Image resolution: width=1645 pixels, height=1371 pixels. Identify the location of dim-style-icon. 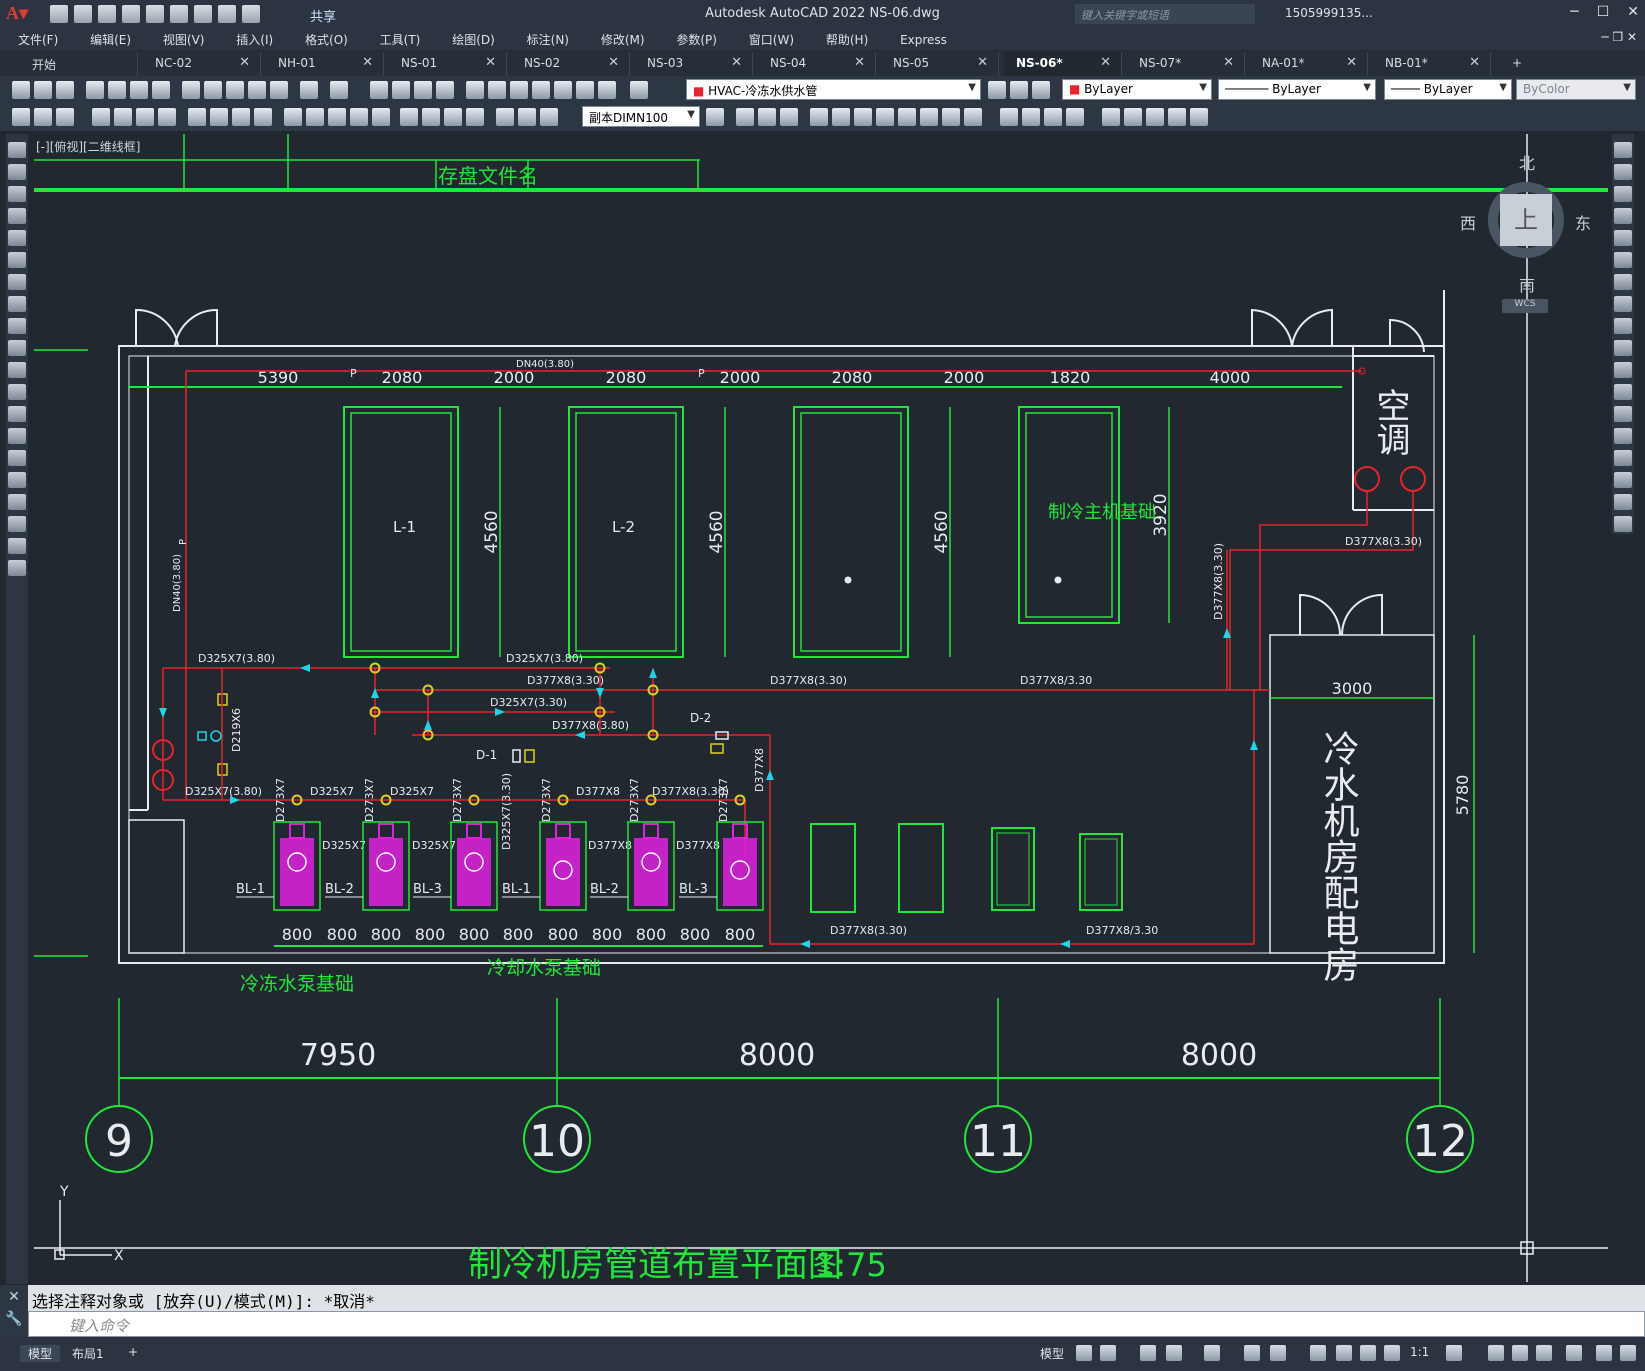
(715, 117).